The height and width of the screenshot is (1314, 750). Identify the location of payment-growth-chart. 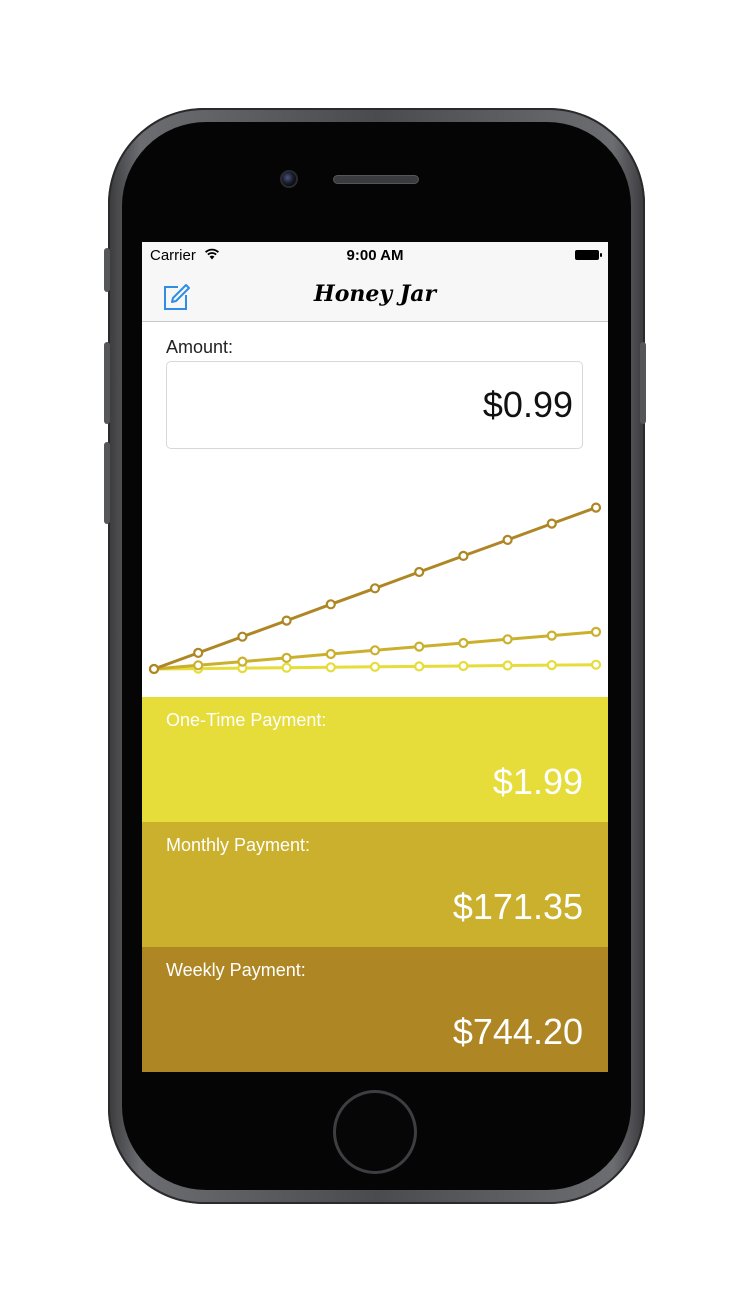
(375, 588).